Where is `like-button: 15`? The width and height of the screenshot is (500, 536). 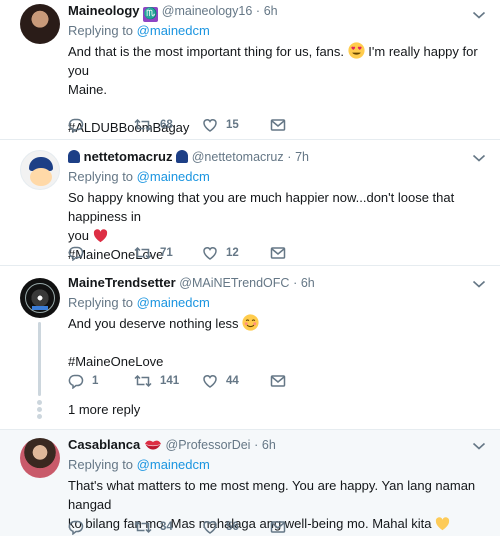 like-button: 15 is located at coordinates (220, 125).